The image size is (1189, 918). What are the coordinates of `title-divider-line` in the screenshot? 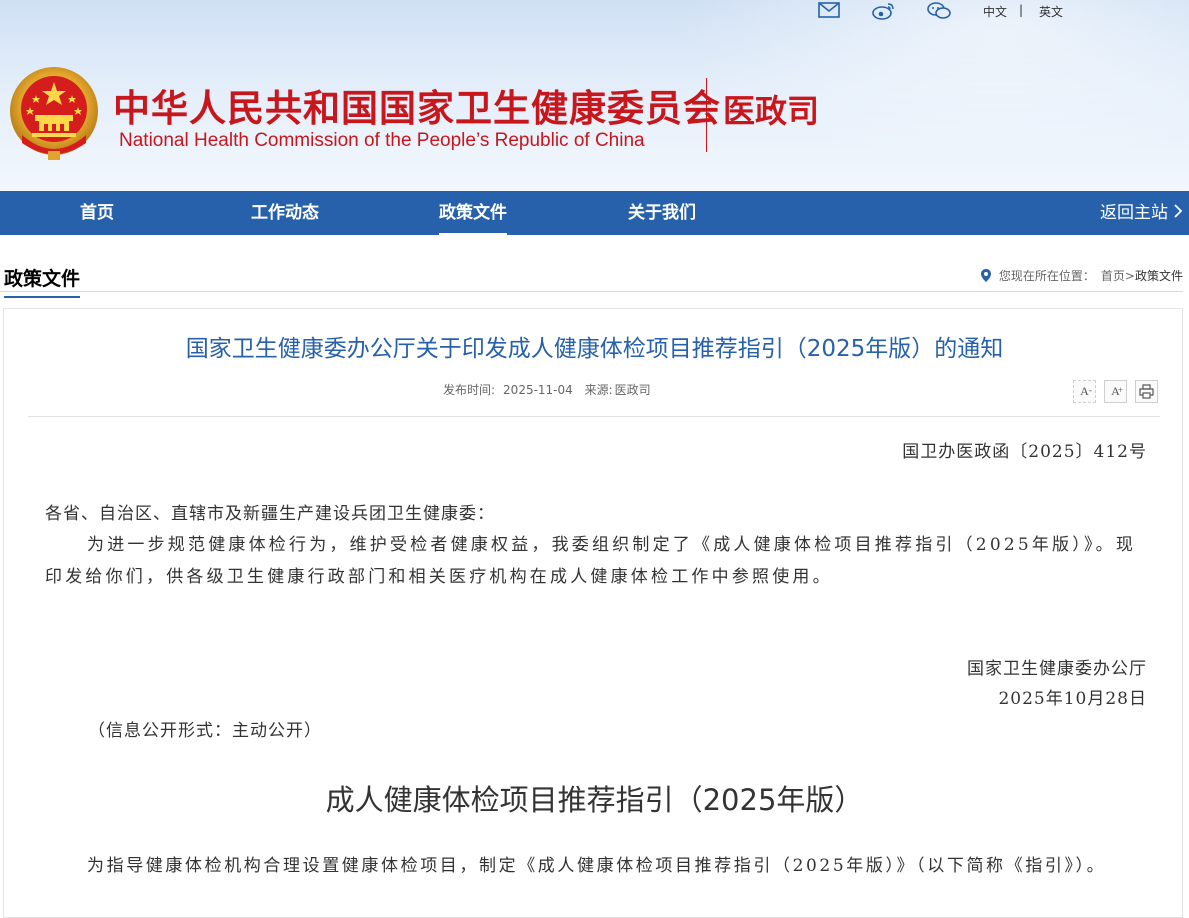 It's located at (594, 416).